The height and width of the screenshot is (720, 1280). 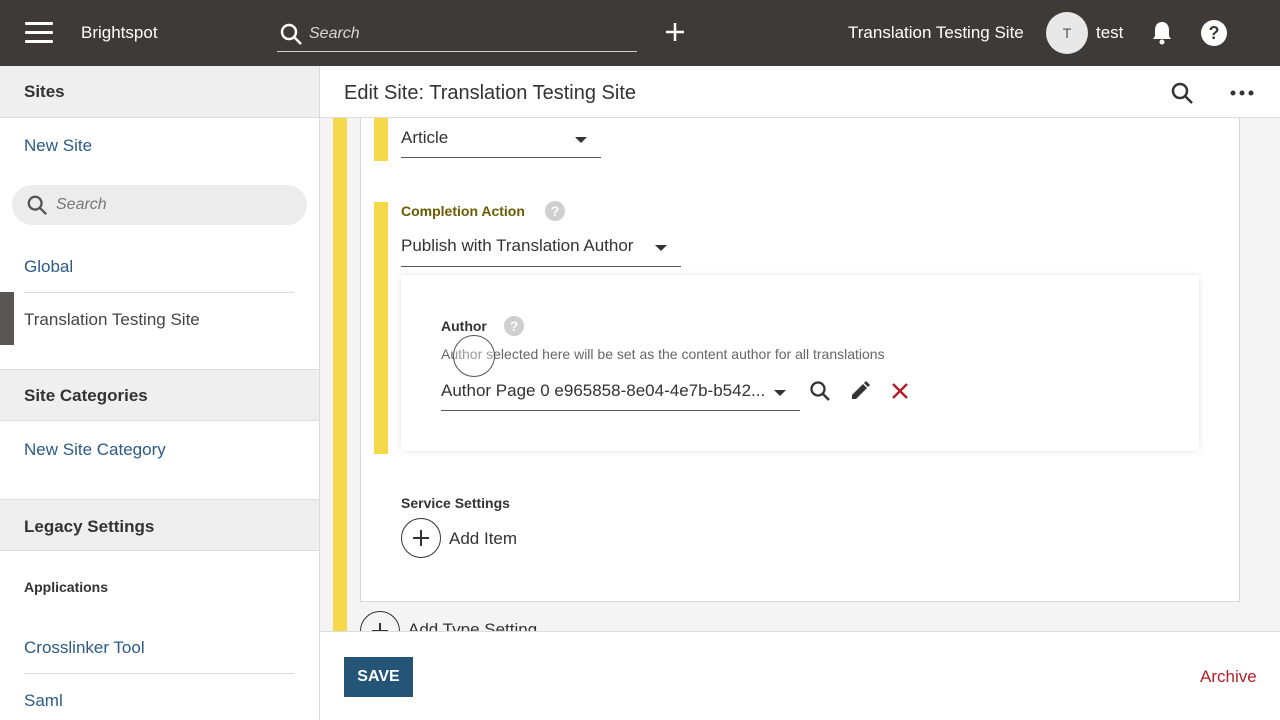 I want to click on avatar: T, so click(x=1067, y=33).